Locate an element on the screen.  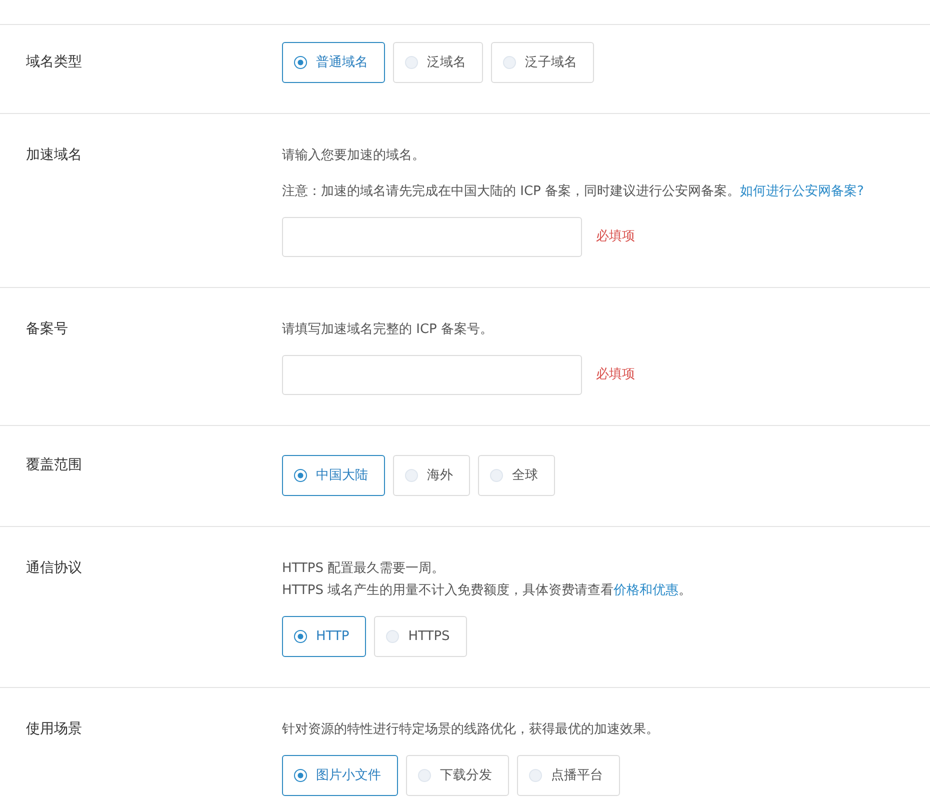
radio-option: 全球 is located at coordinates (516, 475).